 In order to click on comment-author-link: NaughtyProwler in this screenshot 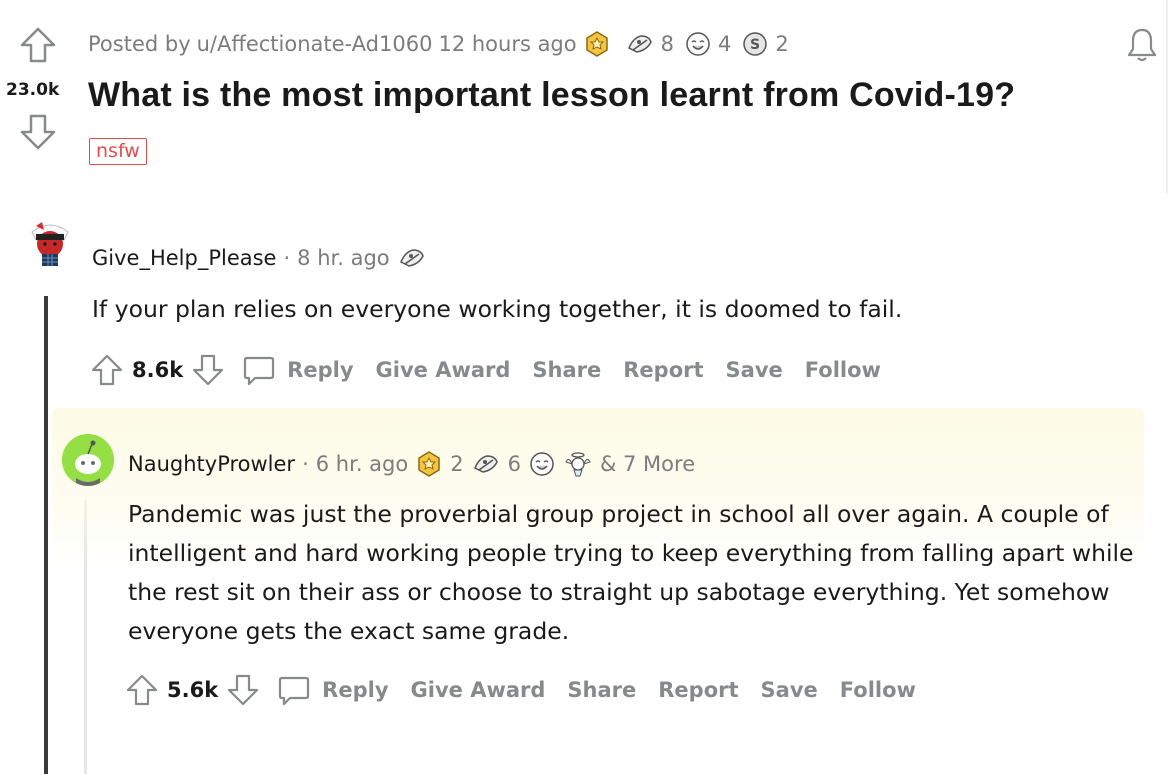, I will do `click(211, 464)`.